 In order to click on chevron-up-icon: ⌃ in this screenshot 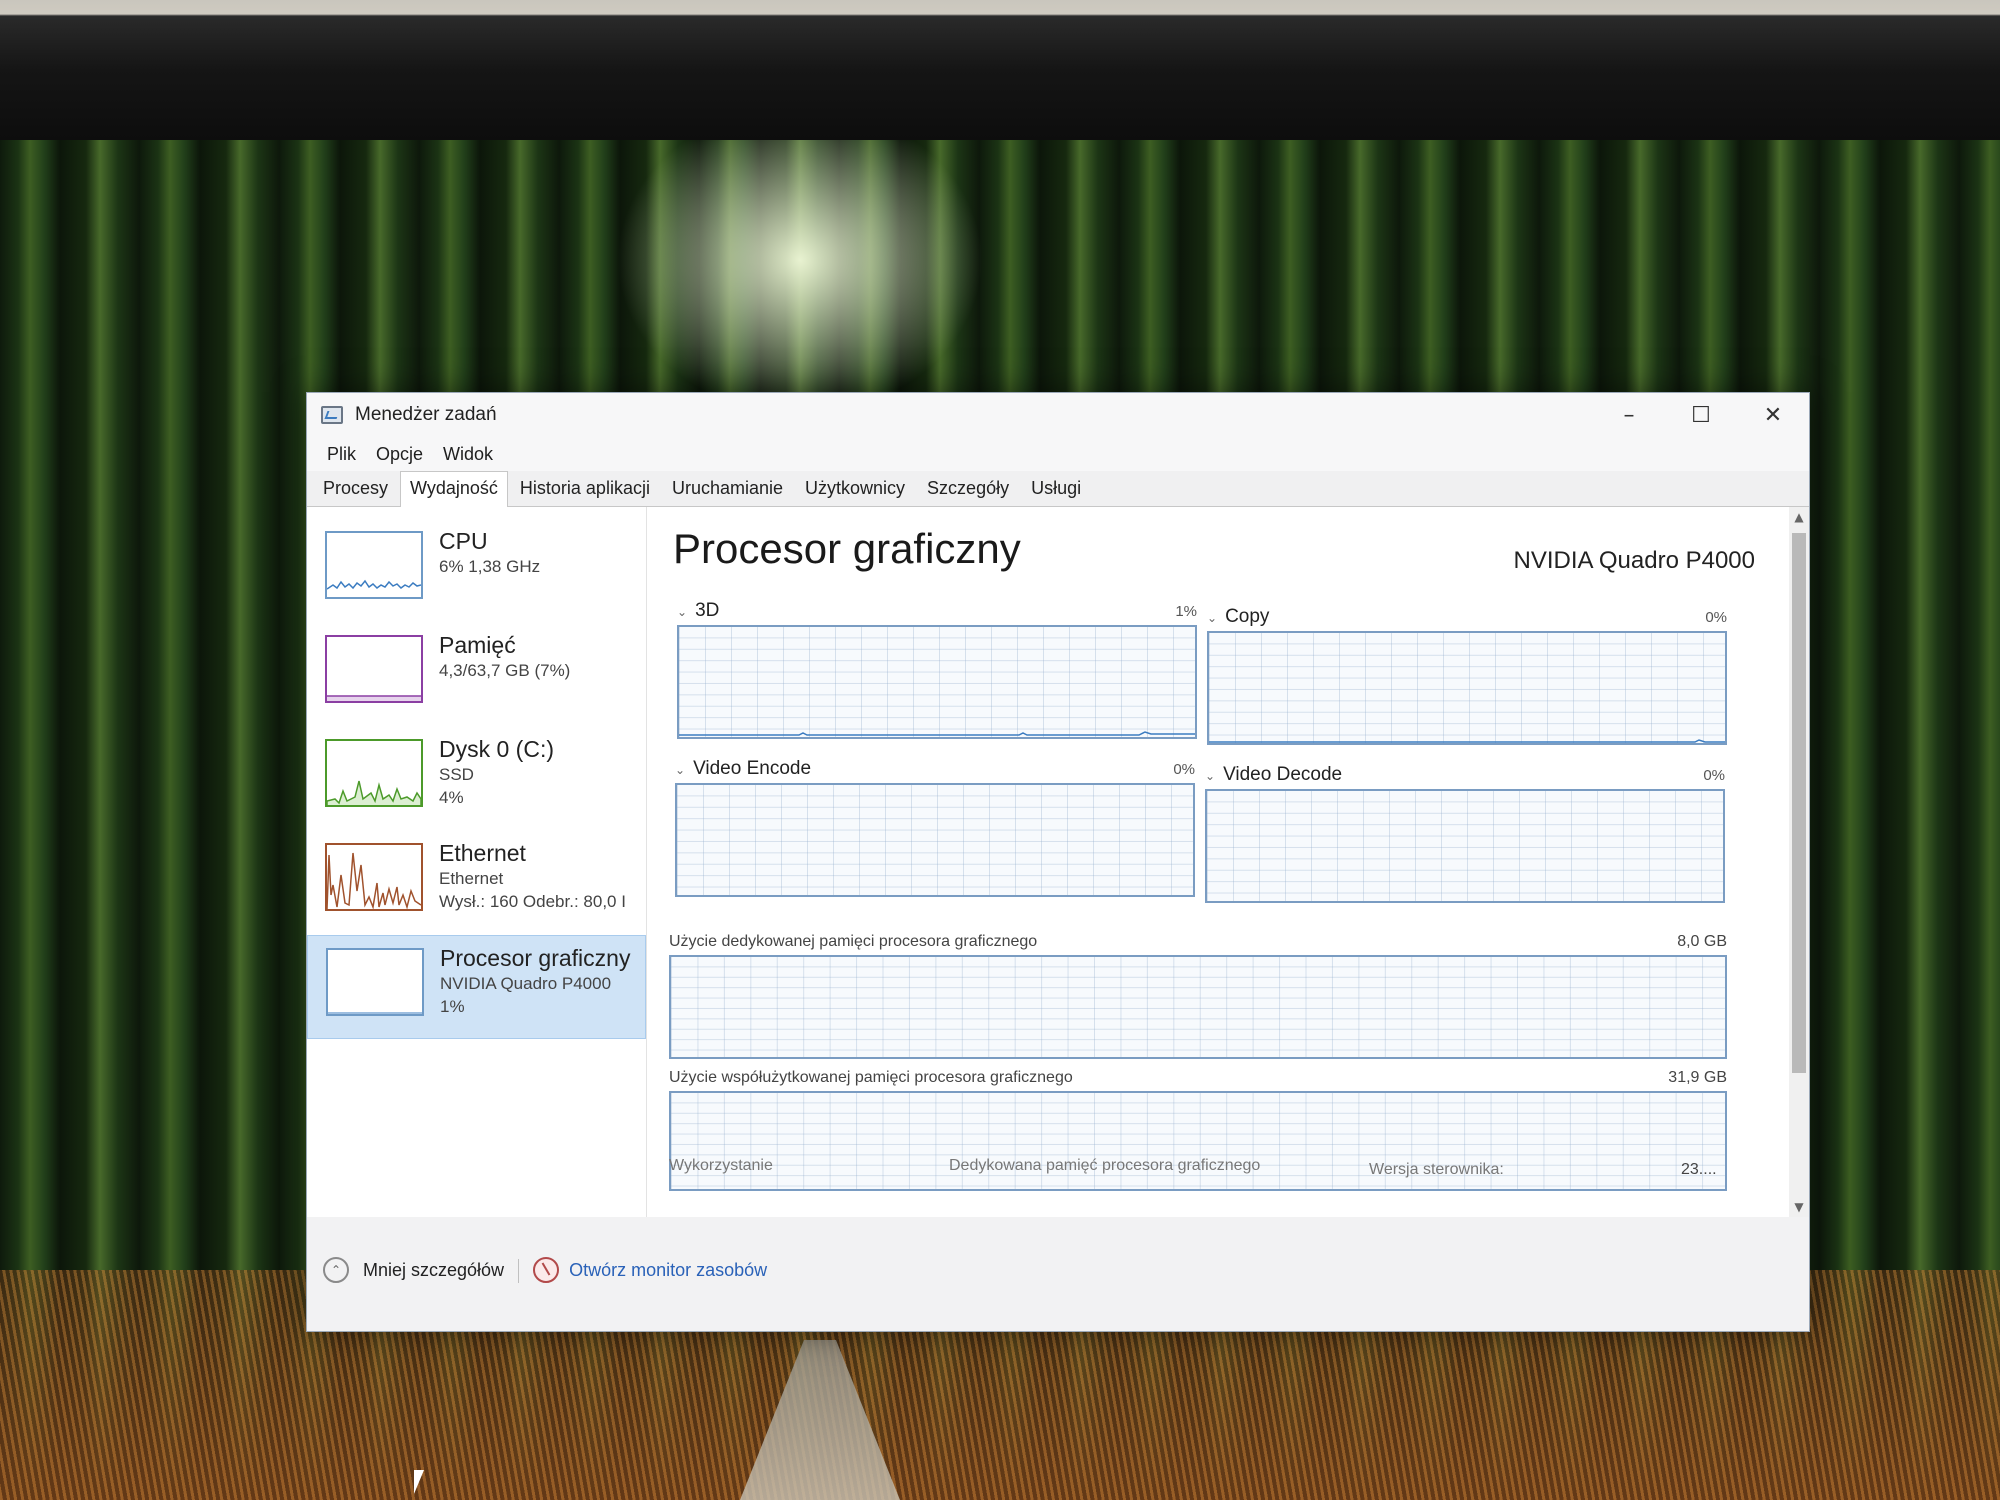, I will do `click(336, 1270)`.